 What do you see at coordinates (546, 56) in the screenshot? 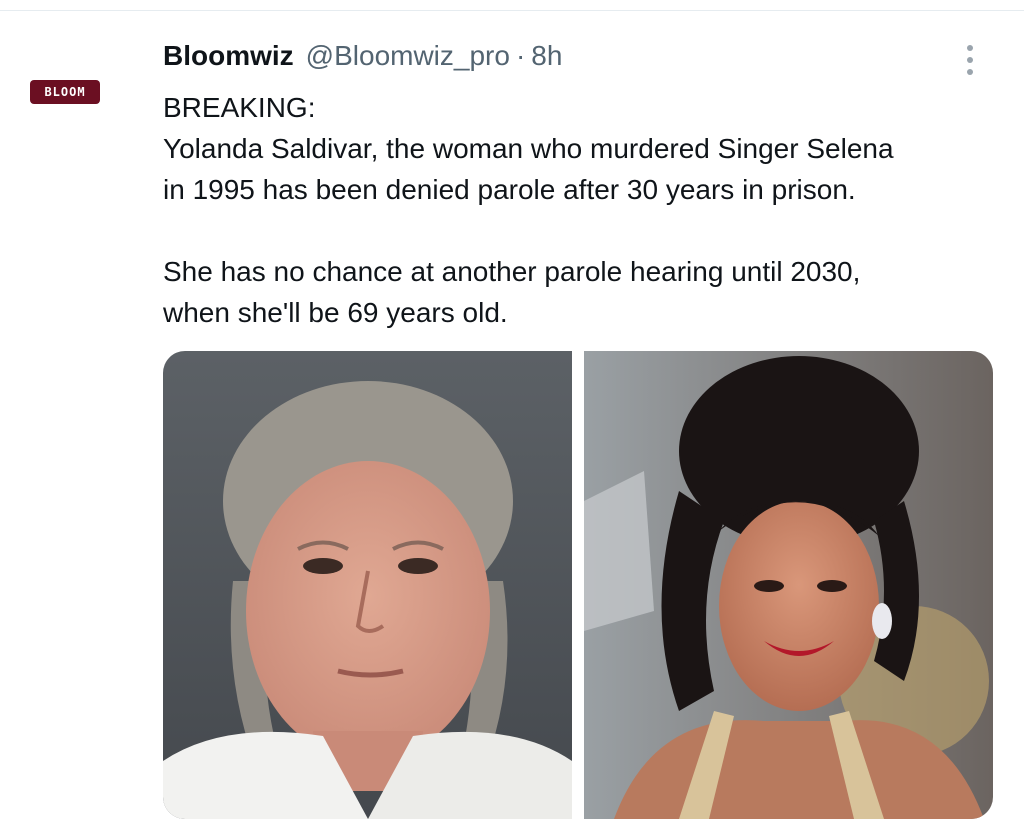
I see `tweet-timestamp: 8h` at bounding box center [546, 56].